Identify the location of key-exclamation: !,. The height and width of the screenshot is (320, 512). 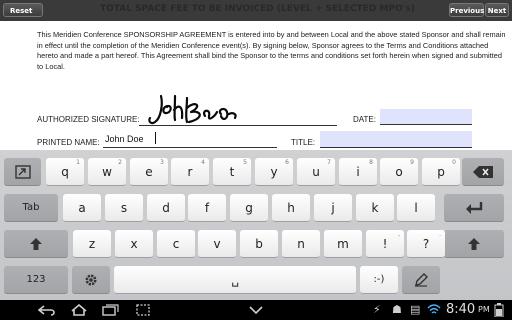
(385, 244).